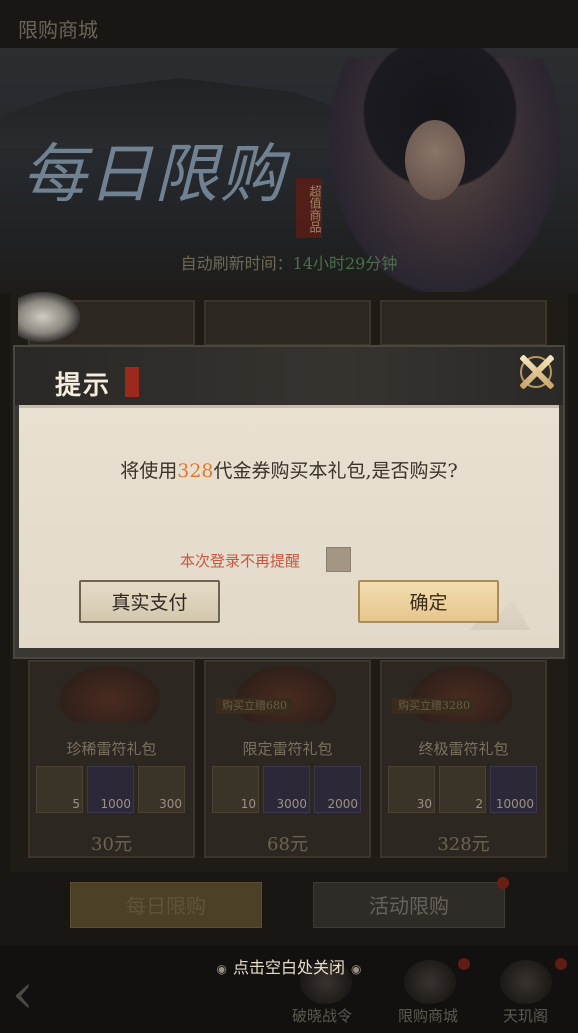 The width and height of the screenshot is (578, 1033). Describe the element at coordinates (335, 471) in the screenshot. I see `message-suffix: 代金券购买本礼包,是否购买?` at that location.